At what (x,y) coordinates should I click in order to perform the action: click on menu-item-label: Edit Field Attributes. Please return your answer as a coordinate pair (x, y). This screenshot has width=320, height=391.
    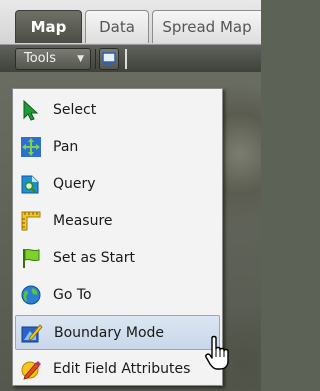
    Looking at the image, I should click on (122, 369).